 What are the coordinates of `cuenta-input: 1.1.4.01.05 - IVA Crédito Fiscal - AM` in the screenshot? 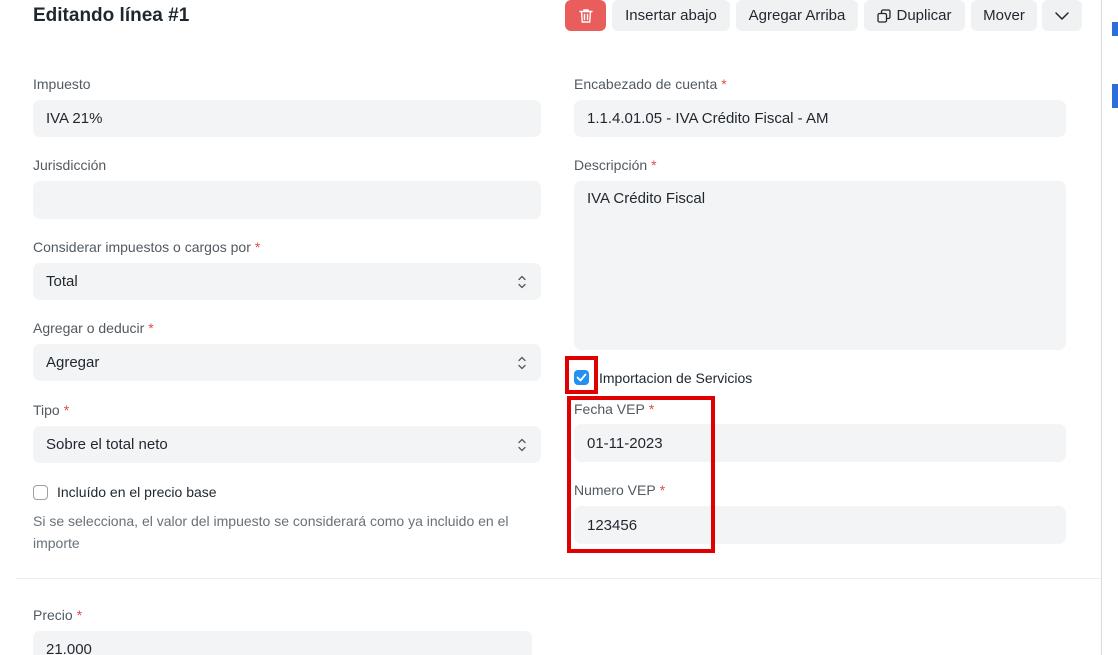 It's located at (820, 118).